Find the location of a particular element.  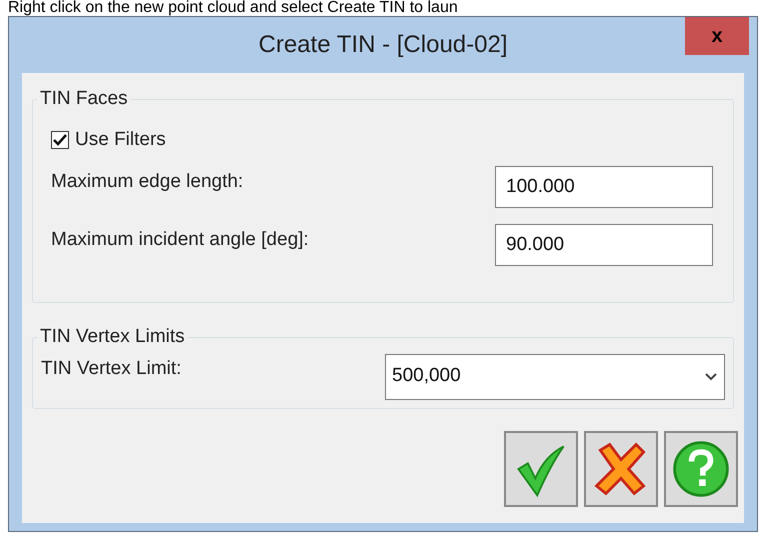

checkbox is located at coordinates (60, 139).